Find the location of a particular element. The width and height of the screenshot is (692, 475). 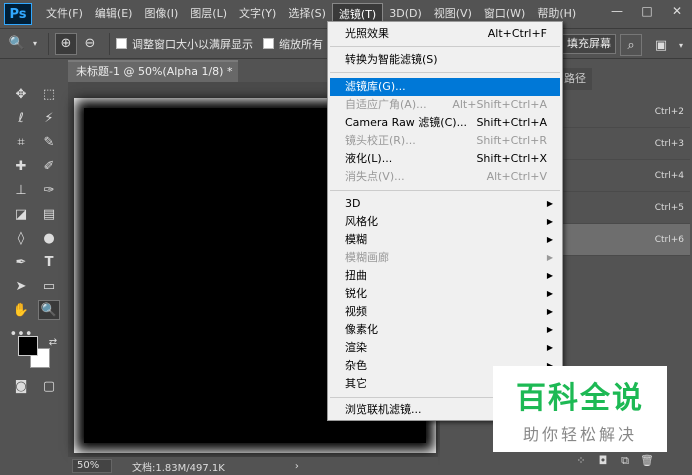

fill-screen-button: 填充屏幕 is located at coordinates (589, 44).